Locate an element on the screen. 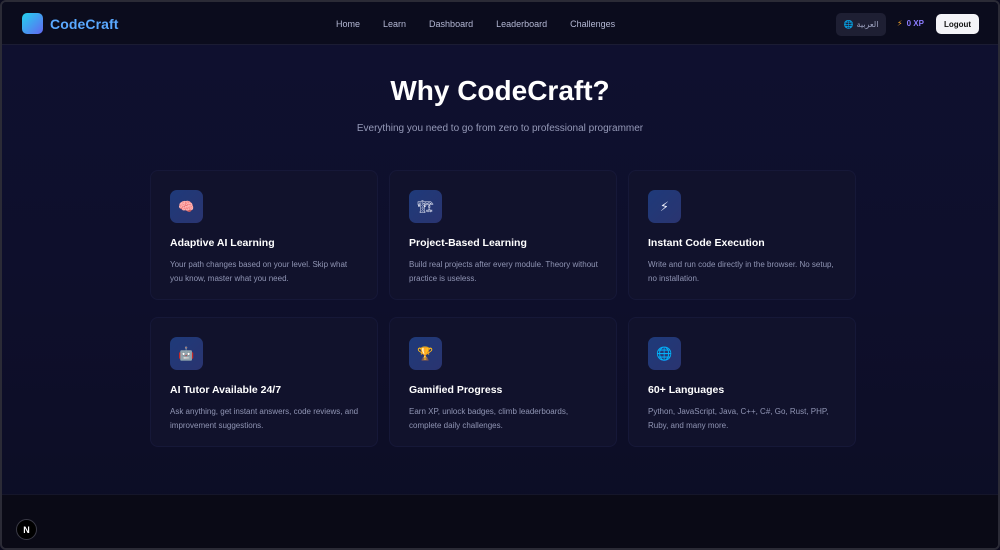  xp-counter: ⚡ 0 XP is located at coordinates (910, 23).